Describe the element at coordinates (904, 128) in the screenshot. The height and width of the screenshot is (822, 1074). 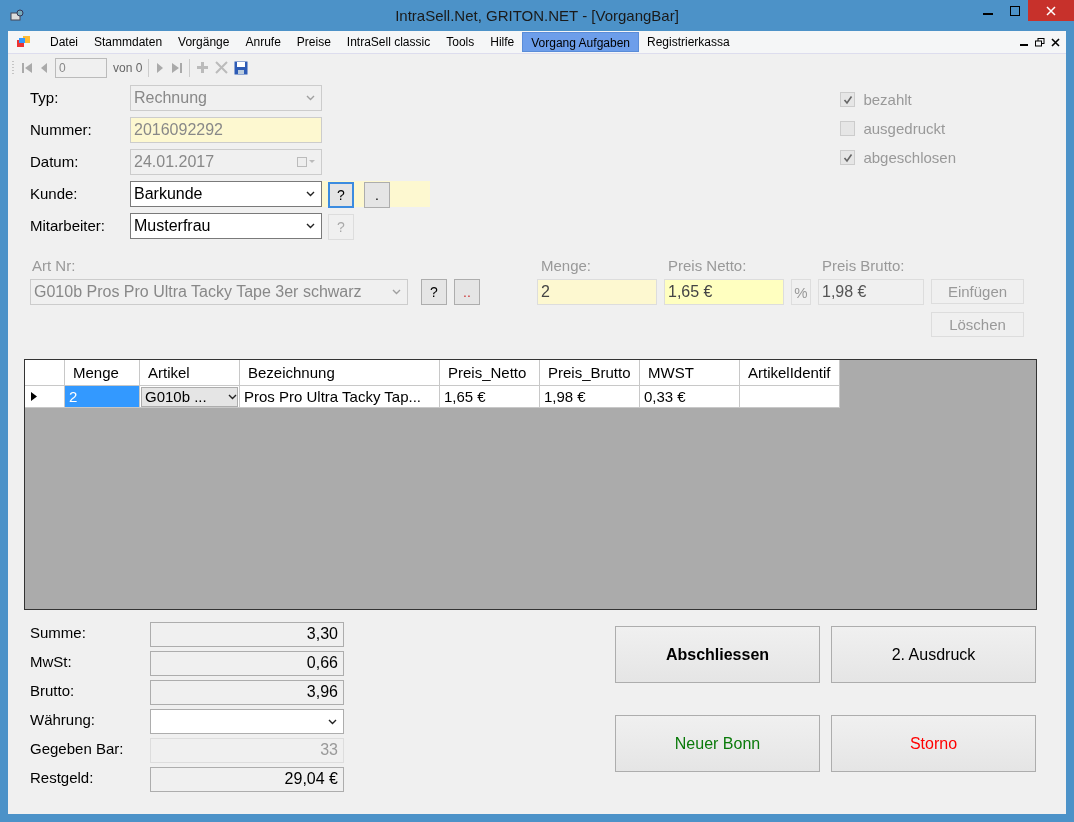
I see `checkbox-label: ausgedruckt` at that location.